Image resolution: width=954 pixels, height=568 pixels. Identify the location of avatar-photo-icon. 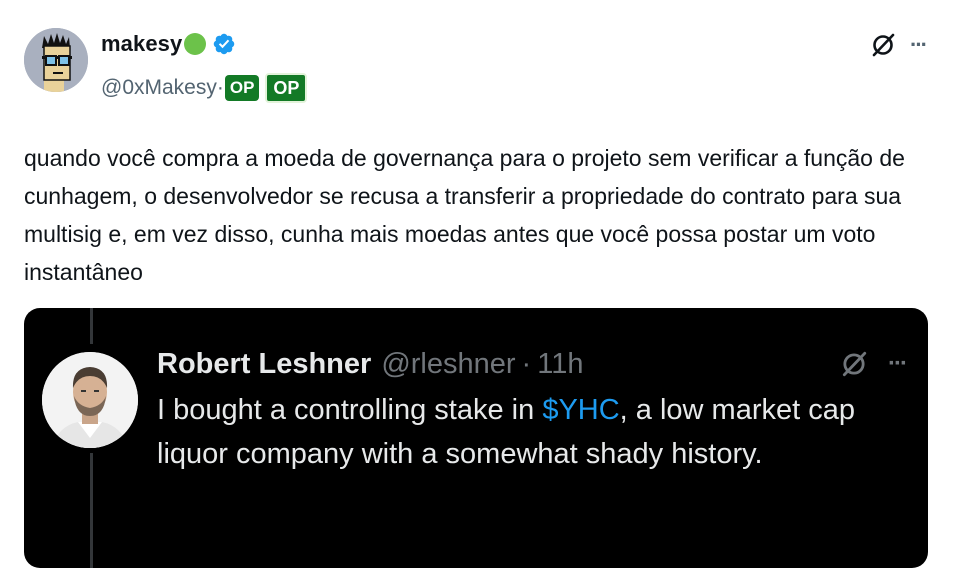
(90, 400).